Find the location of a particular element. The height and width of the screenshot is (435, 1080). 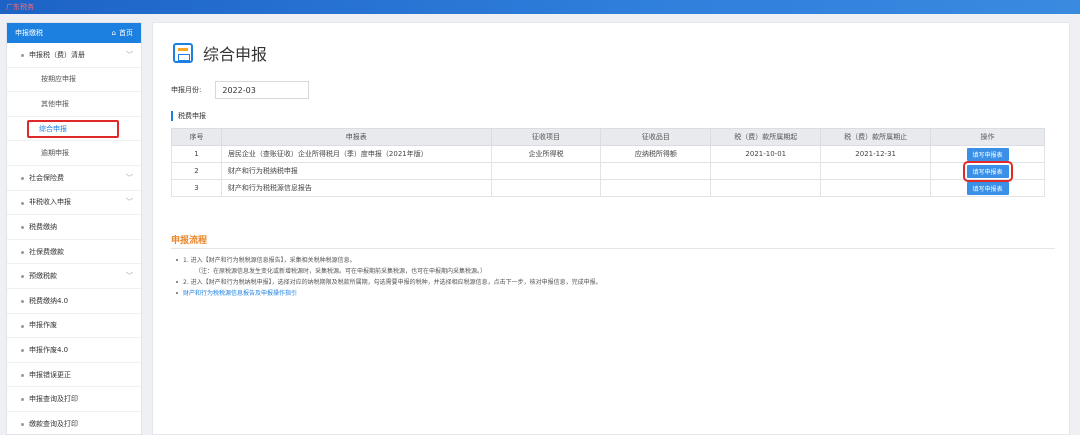

sidebar-item-label: 预缴税款 is located at coordinates (43, 276).